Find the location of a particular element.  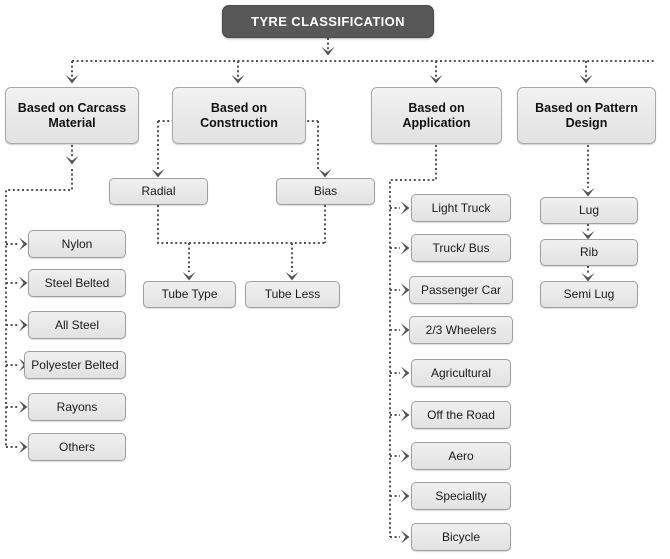

category-node-pattern-design: Based on Pattern Design is located at coordinates (586, 115).